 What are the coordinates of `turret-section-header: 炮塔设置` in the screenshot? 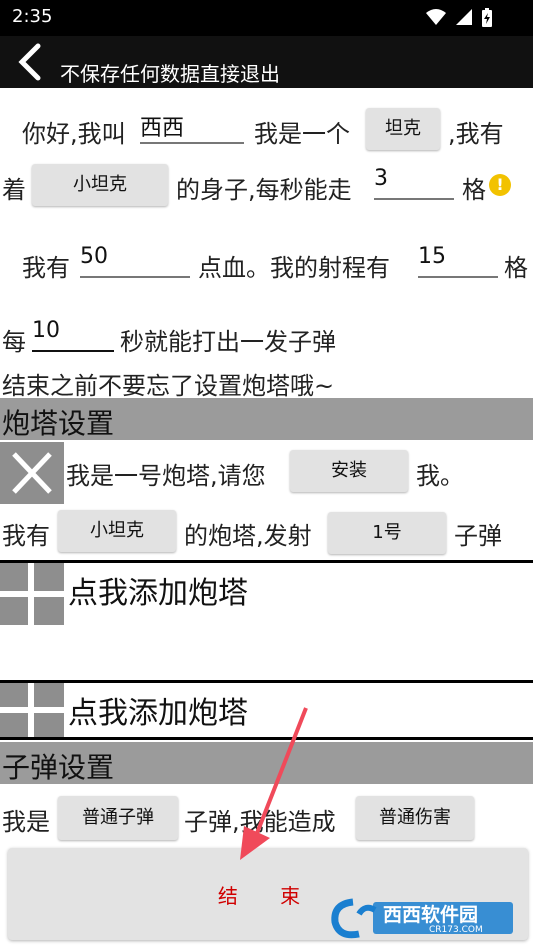 It's located at (266, 419).